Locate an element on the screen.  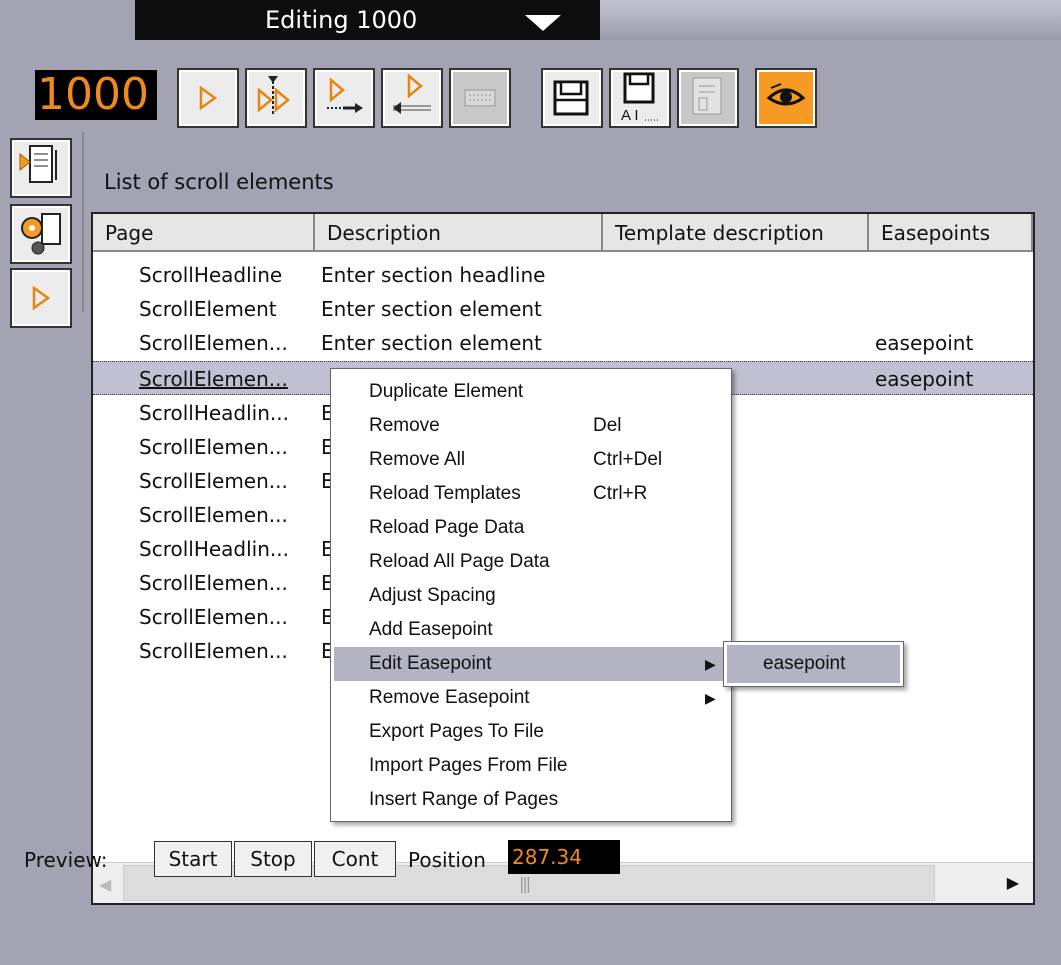
submenu-item-easepoint: easepoint is located at coordinates (813, 664).